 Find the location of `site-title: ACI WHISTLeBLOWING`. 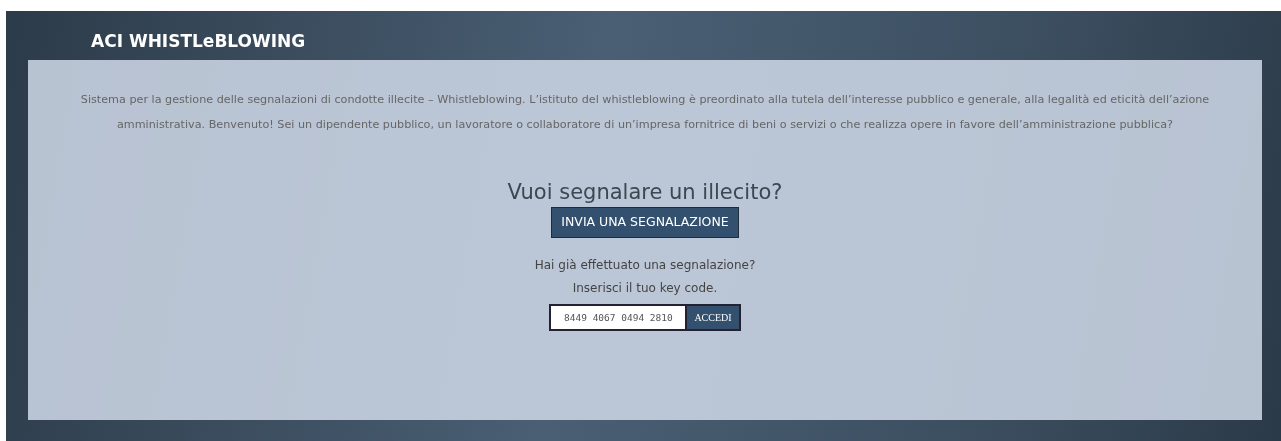

site-title: ACI WHISTLeBLOWING is located at coordinates (198, 41).